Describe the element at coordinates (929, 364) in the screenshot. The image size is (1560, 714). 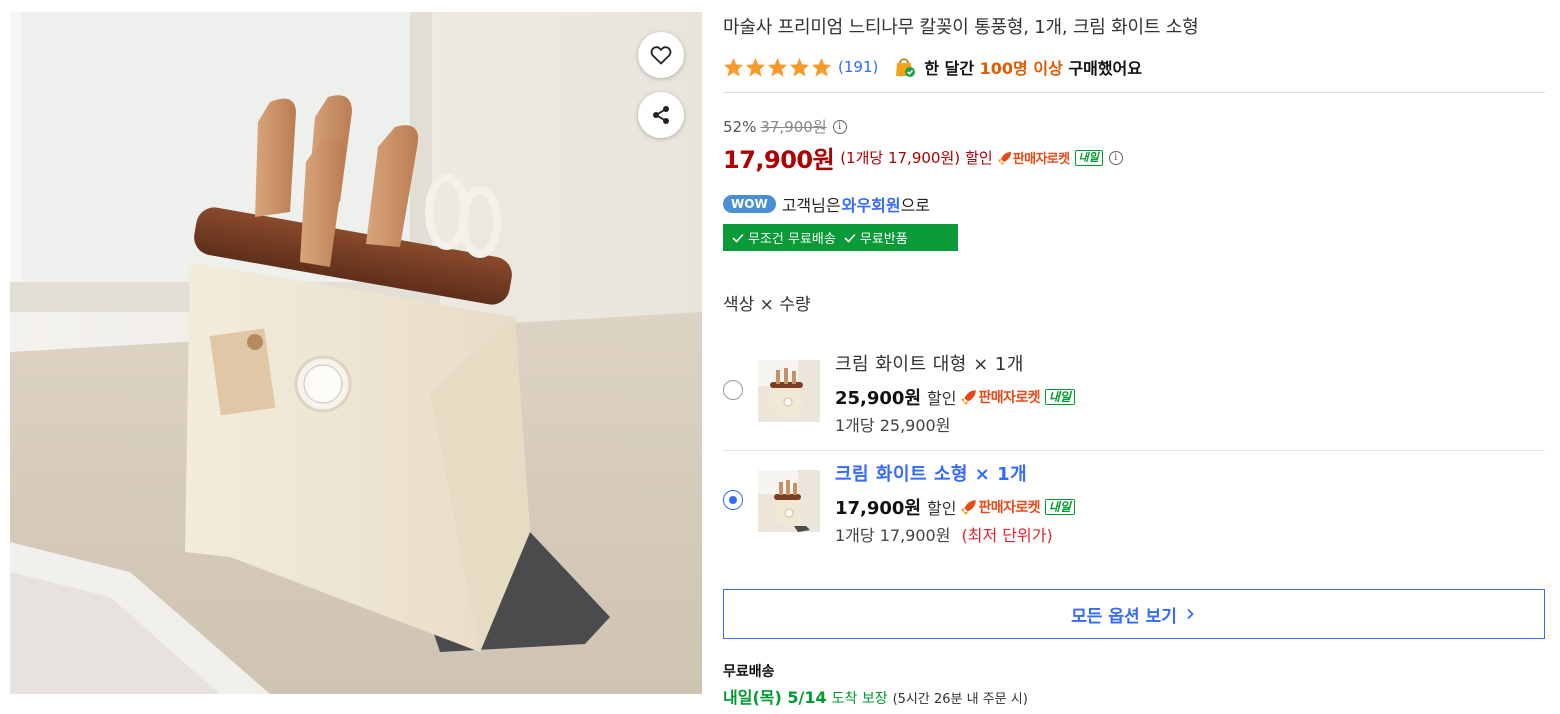
I see `option-name: 크림 화이트 대형 × 1개` at that location.